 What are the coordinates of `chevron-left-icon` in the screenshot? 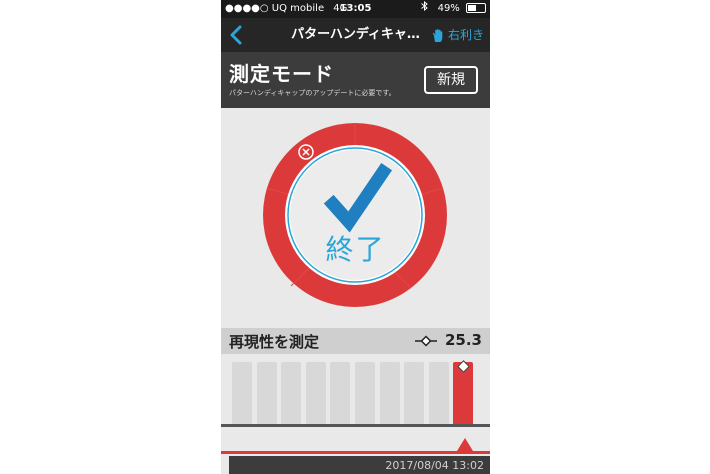 It's located at (237, 35).